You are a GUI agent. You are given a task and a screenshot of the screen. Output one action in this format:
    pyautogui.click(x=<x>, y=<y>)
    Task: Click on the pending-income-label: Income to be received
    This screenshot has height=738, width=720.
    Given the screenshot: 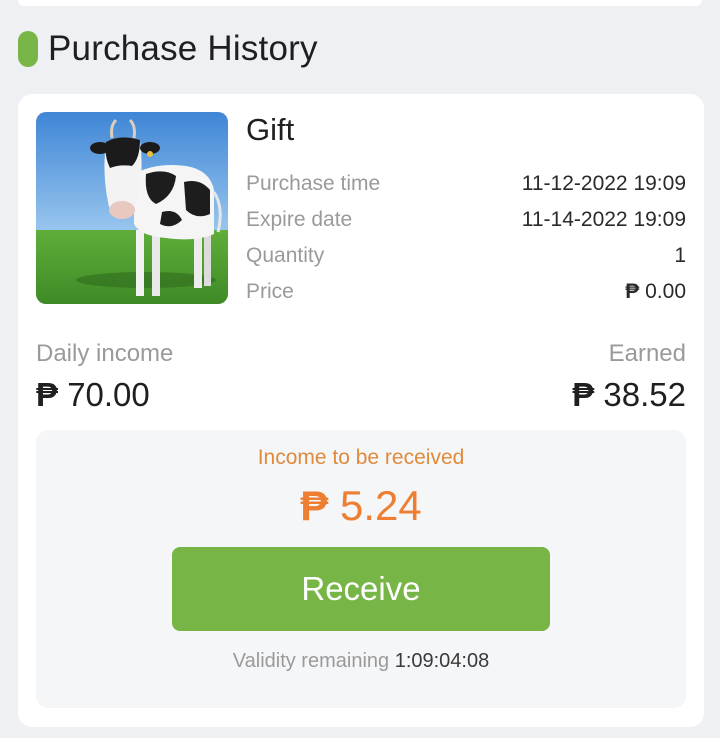 What is the action you would take?
    pyautogui.click(x=361, y=457)
    